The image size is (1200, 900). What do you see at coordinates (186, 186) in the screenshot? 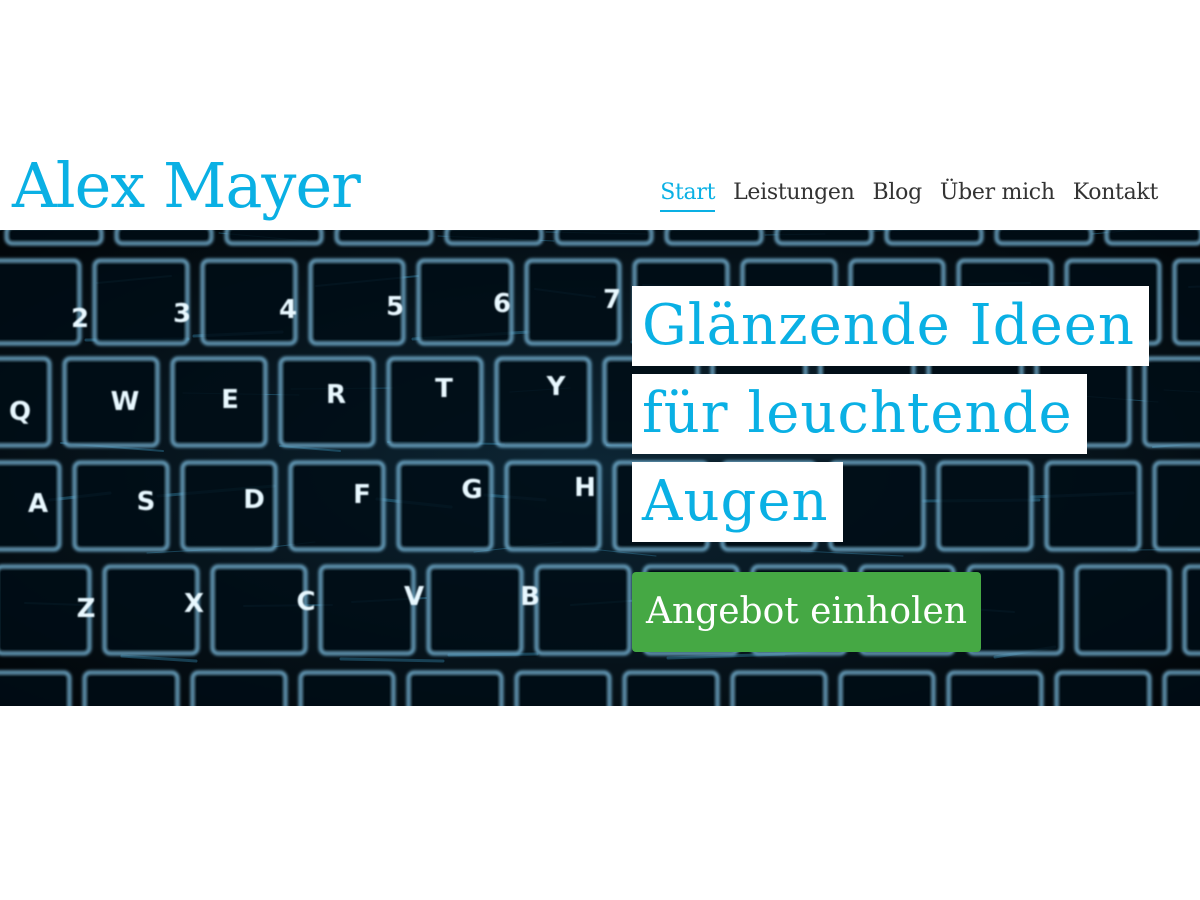
I see `site-logo: Alex Mayer` at bounding box center [186, 186].